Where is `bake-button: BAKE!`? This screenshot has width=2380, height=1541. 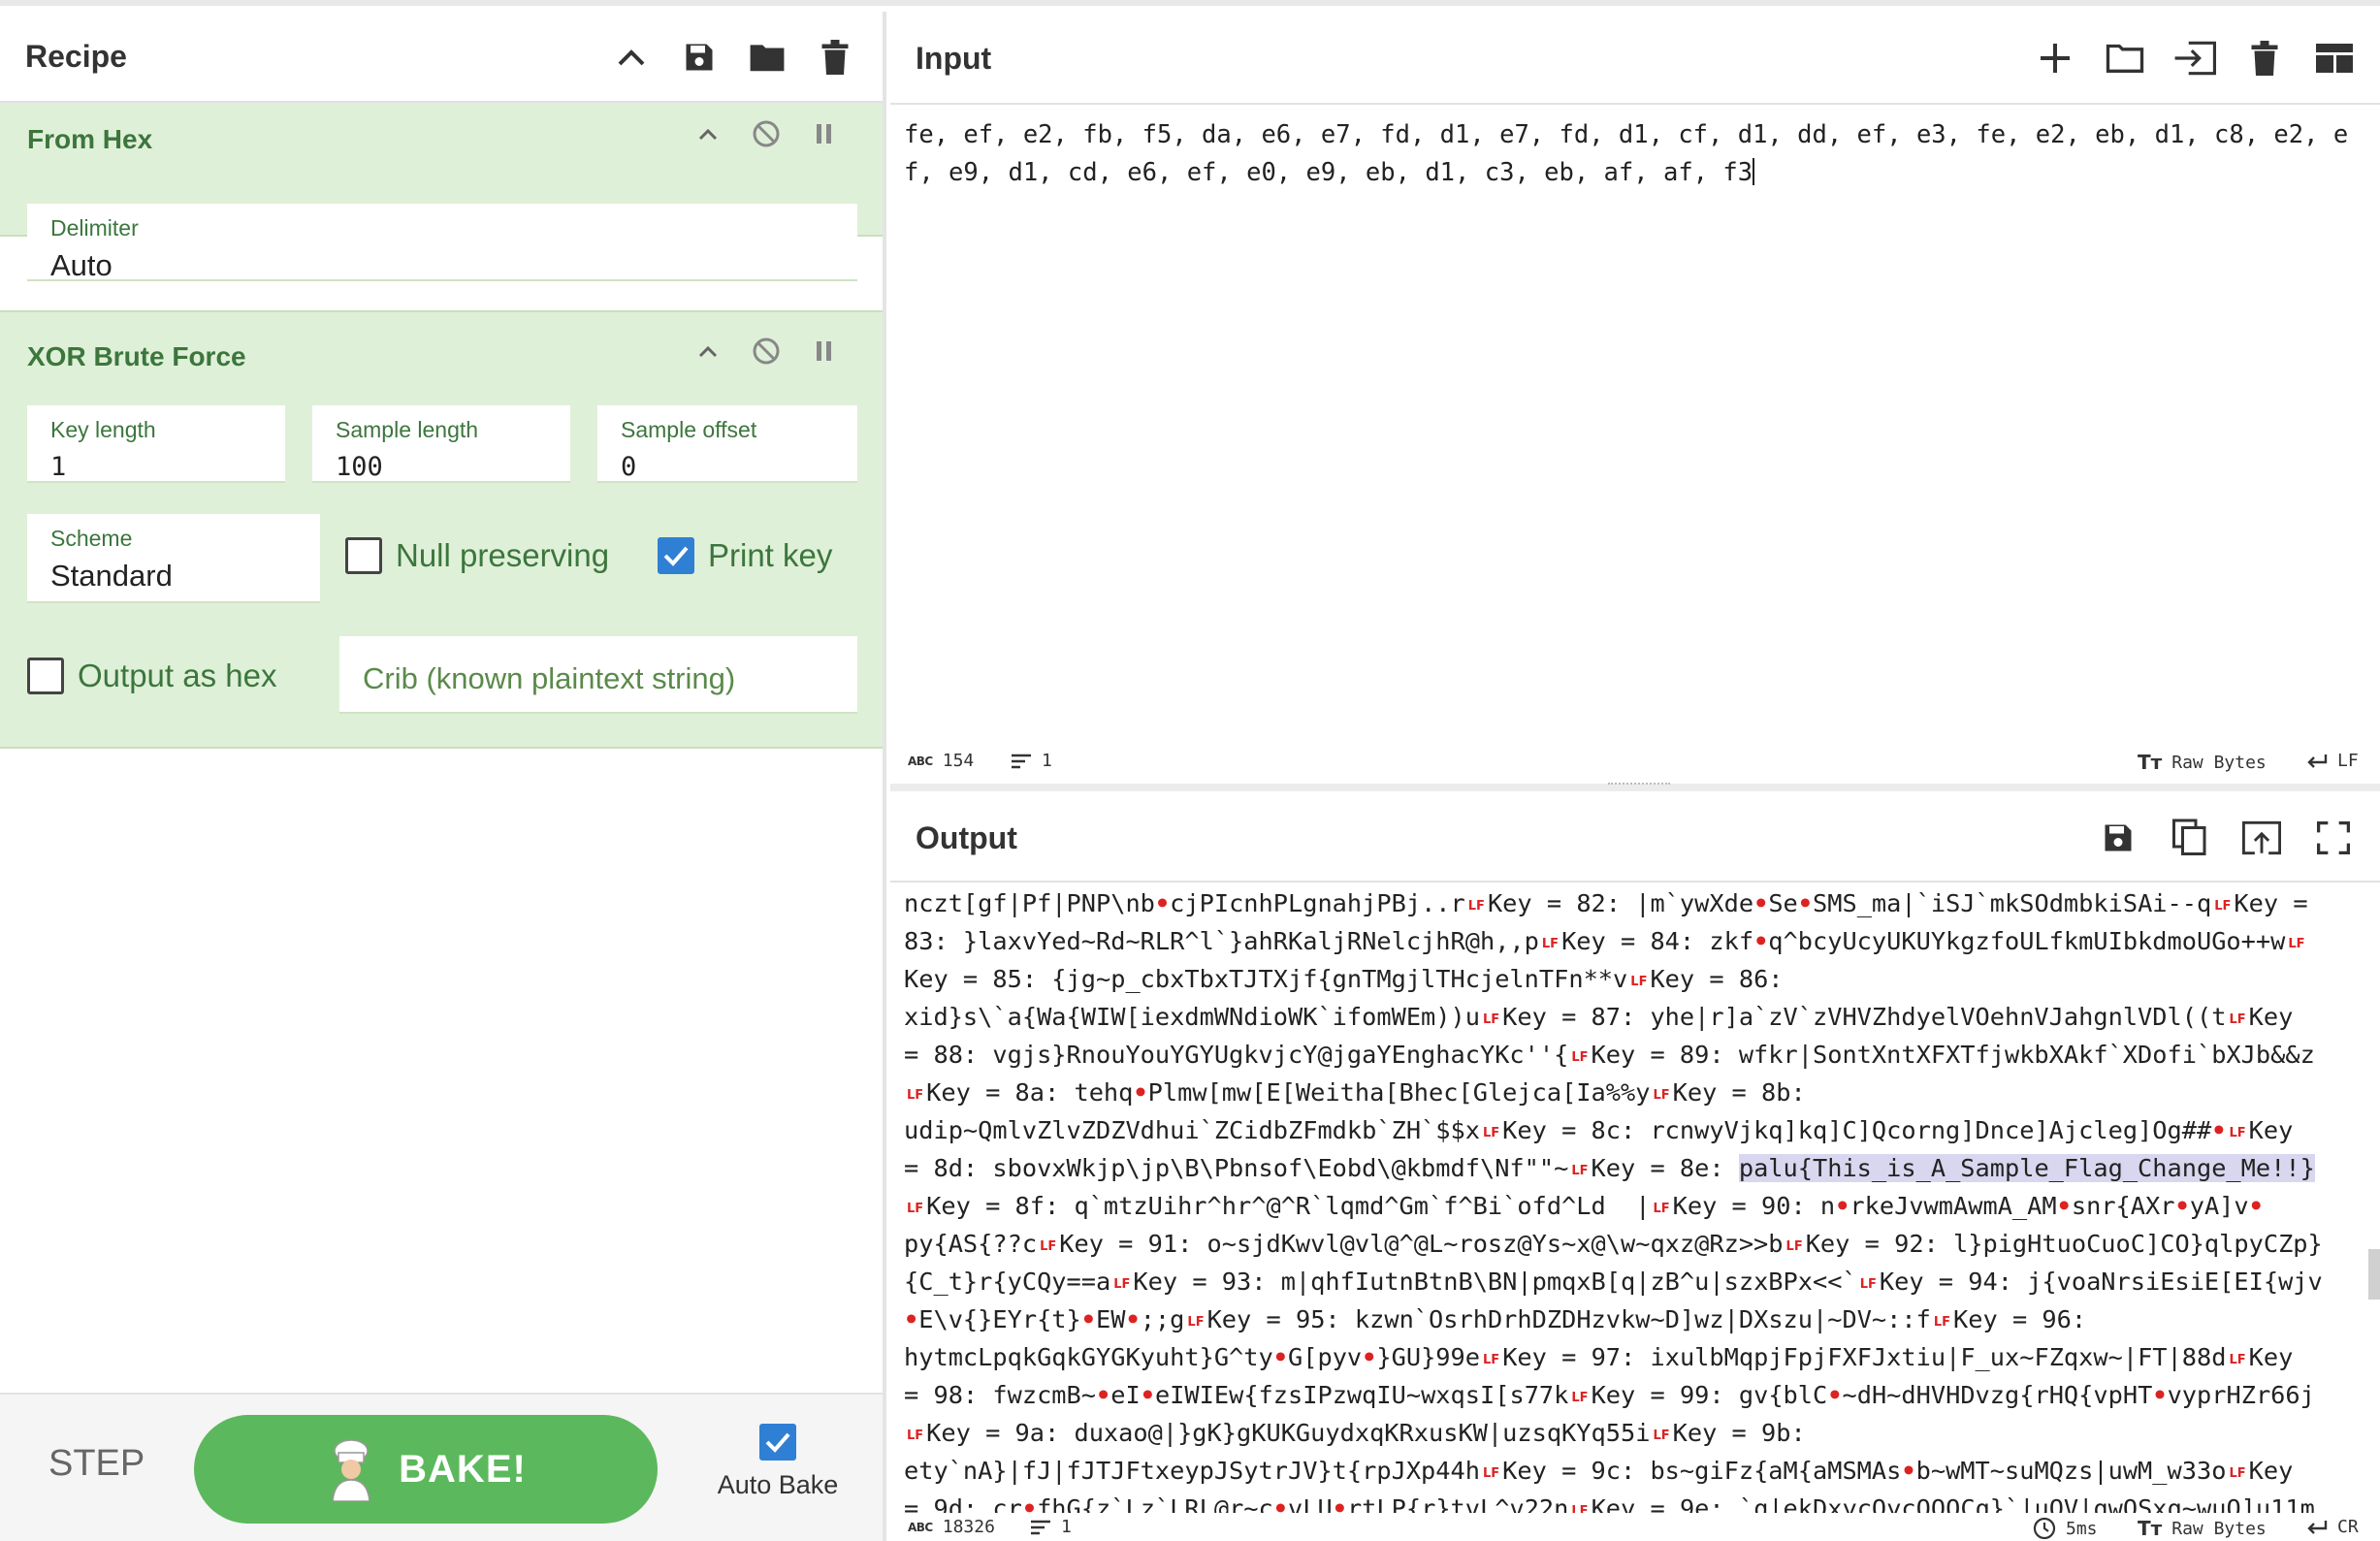 bake-button: BAKE! is located at coordinates (426, 1469).